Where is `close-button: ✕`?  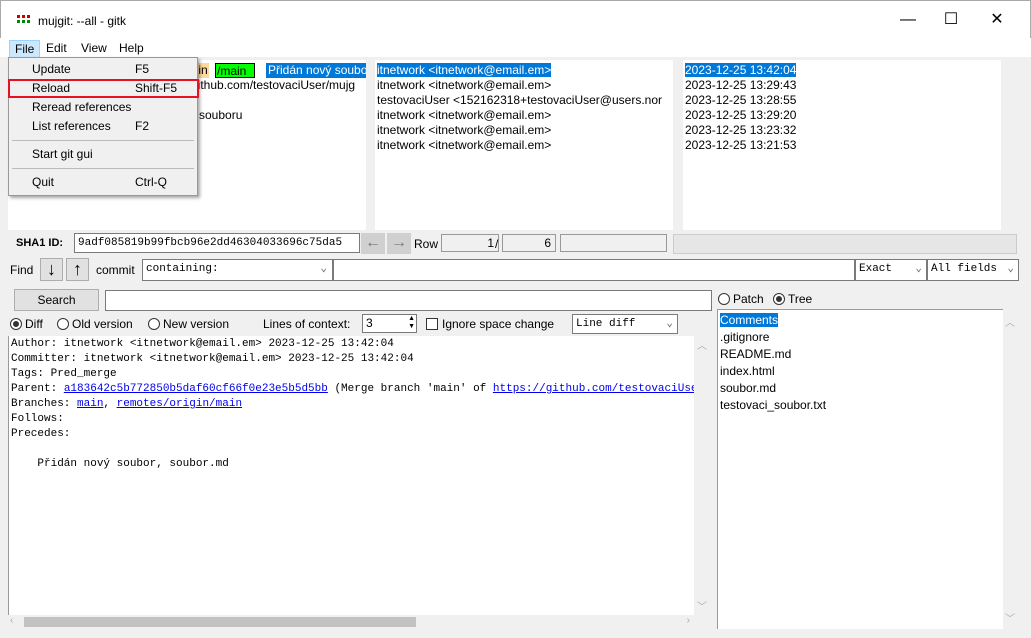
close-button: ✕ is located at coordinates (997, 20).